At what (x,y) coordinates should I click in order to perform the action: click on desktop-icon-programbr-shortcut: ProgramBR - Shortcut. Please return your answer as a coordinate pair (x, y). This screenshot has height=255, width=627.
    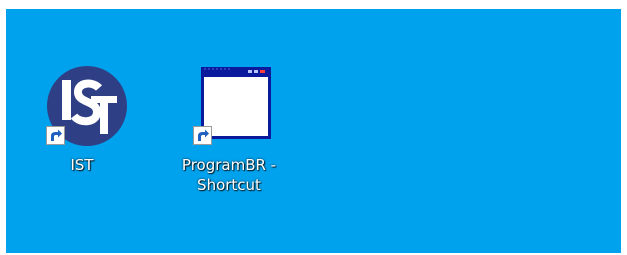
    Looking at the image, I should click on (229, 129).